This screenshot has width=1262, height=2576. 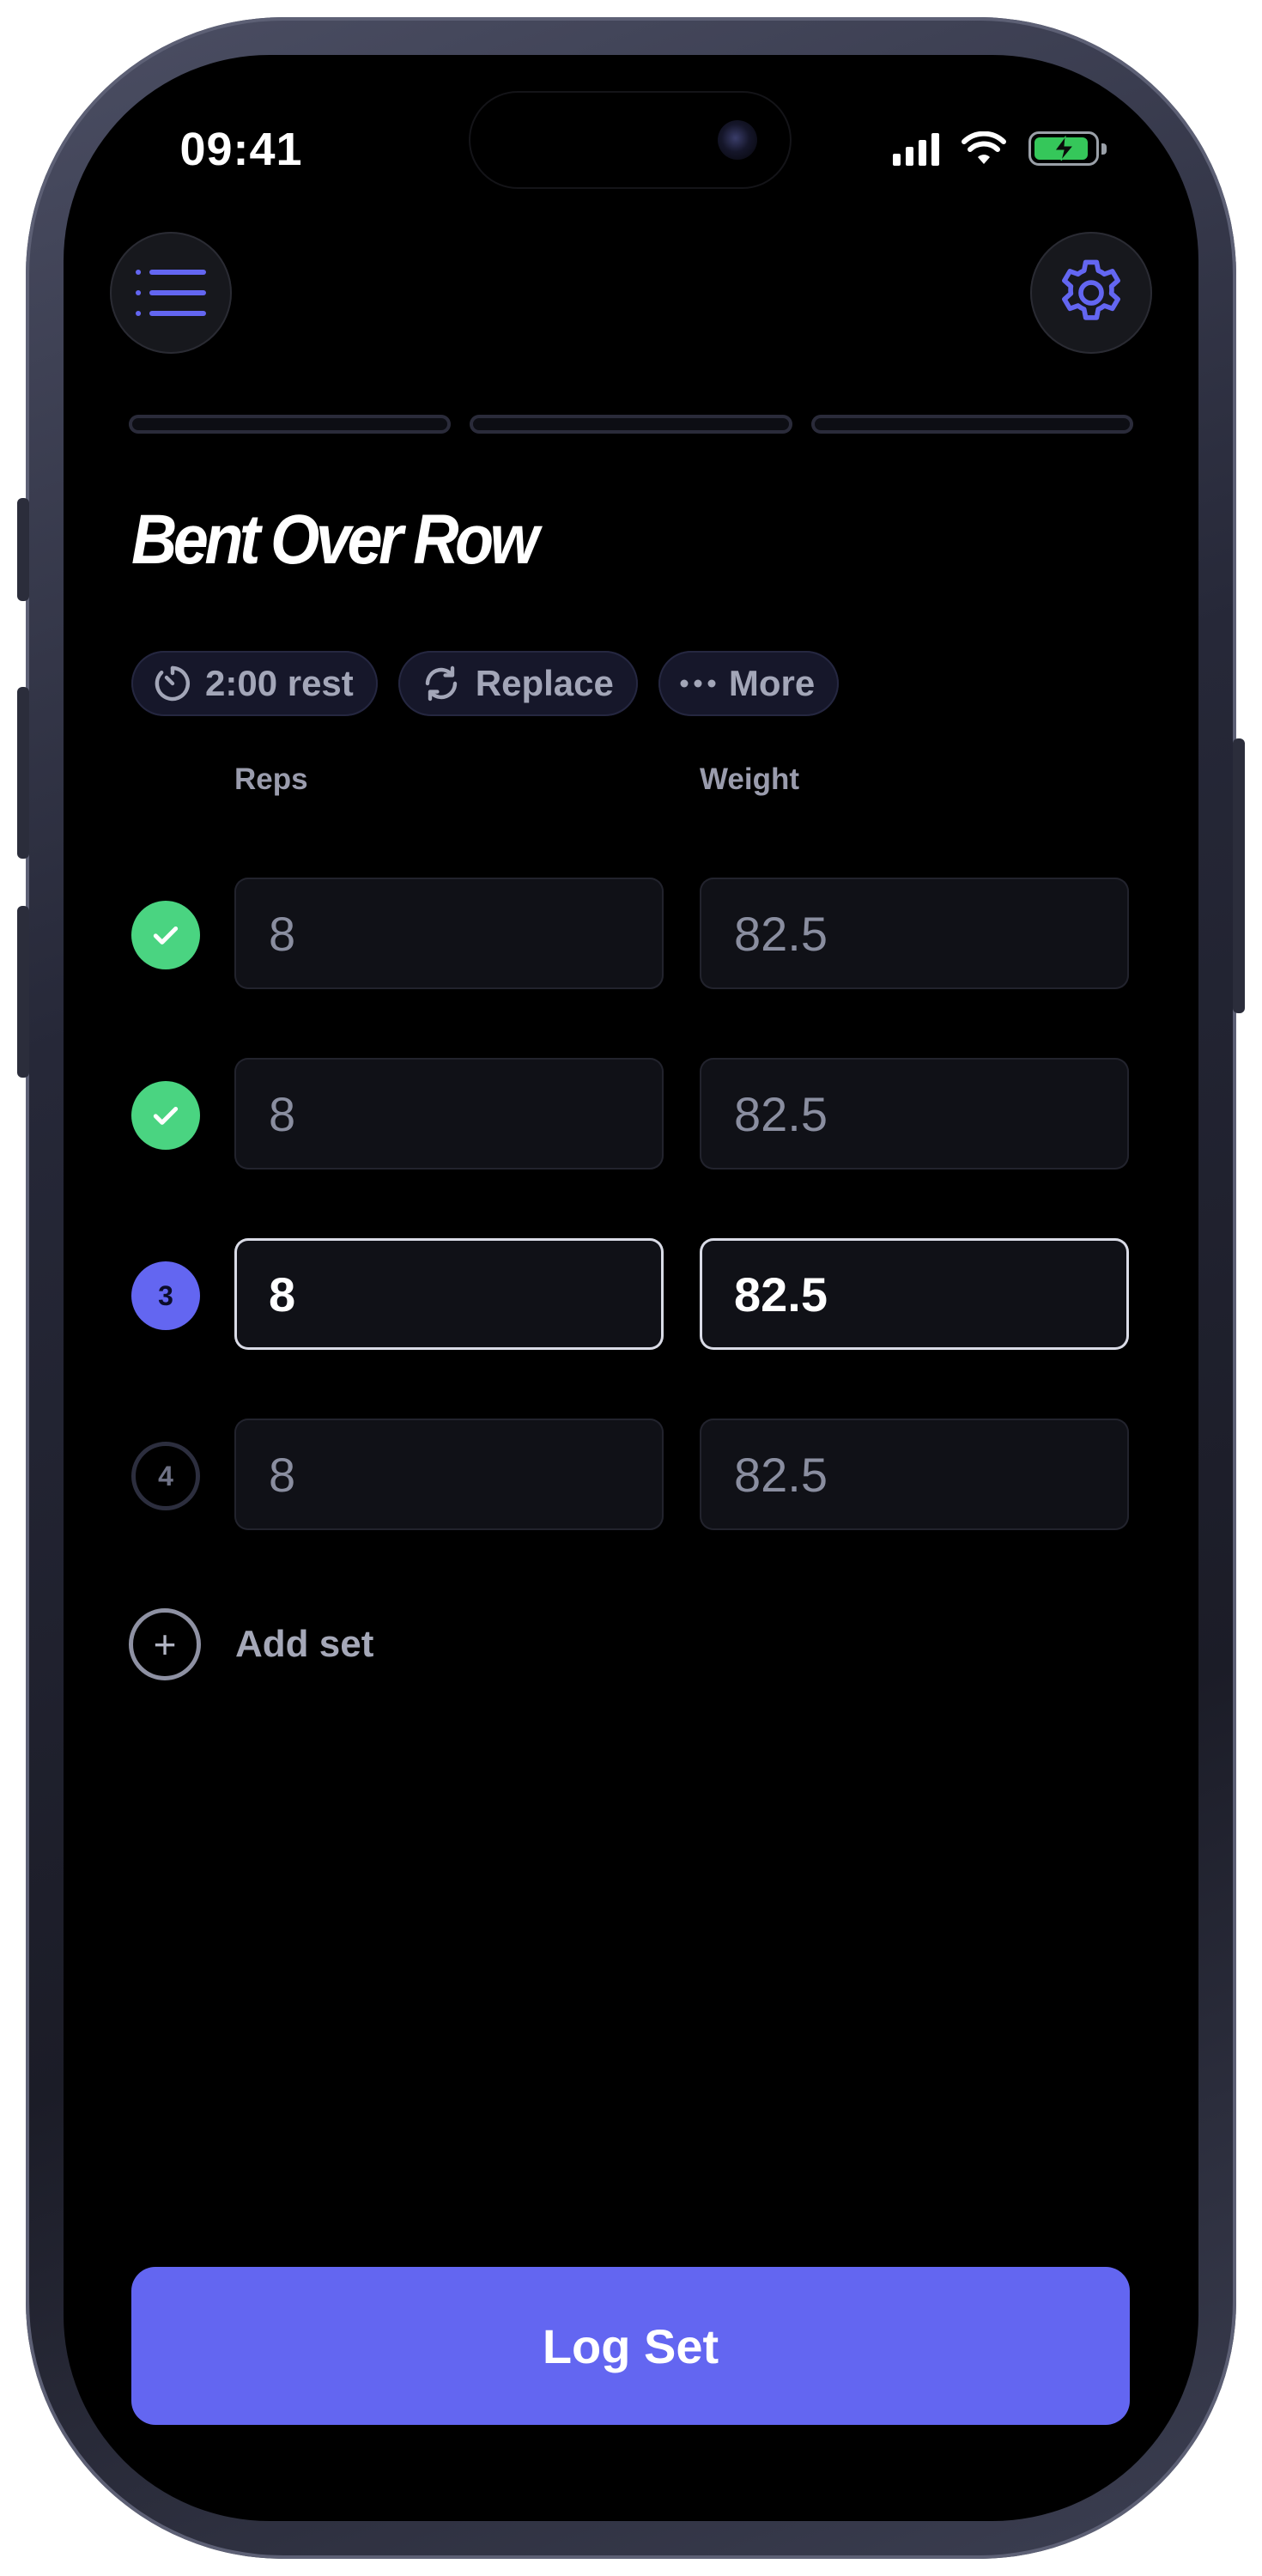 I want to click on volume-down-button, so click(x=23, y=992).